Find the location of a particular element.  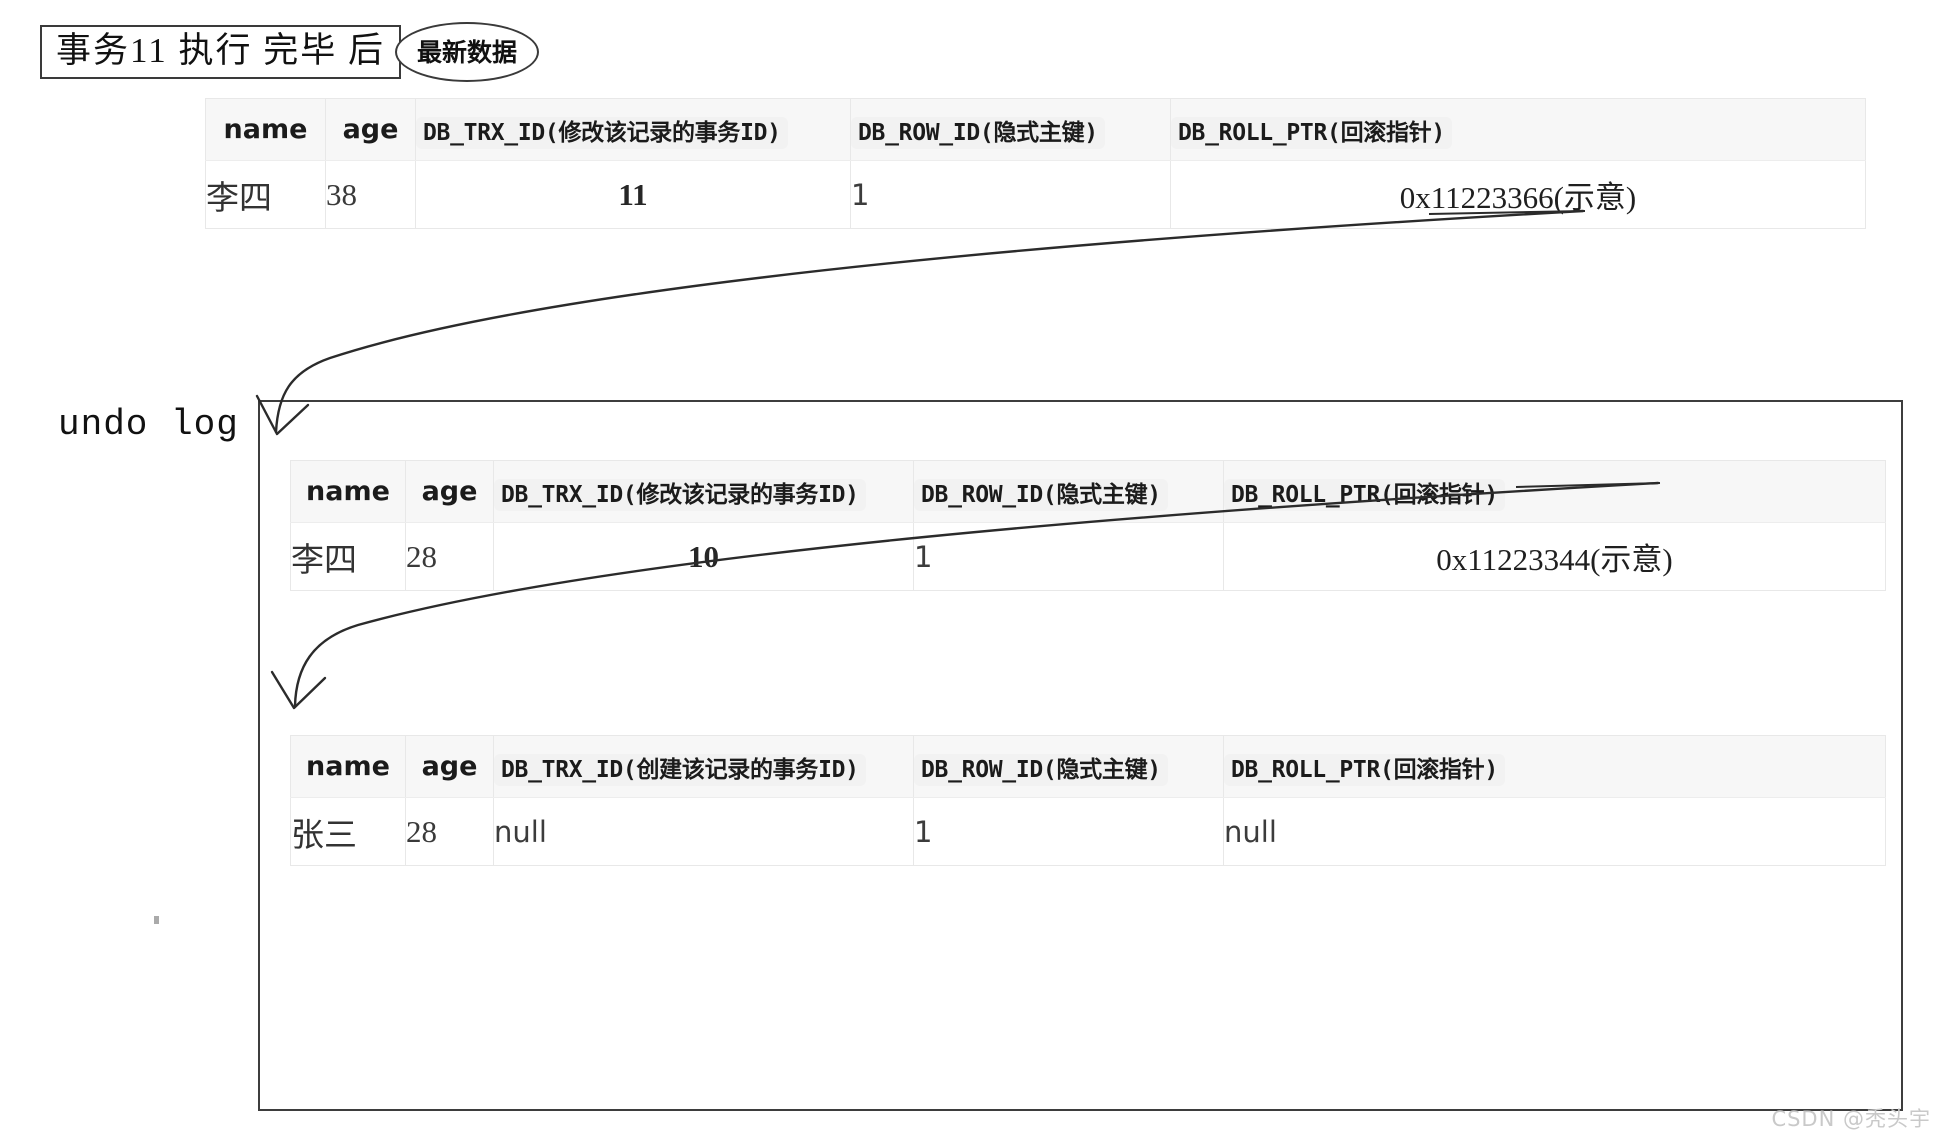

table-row: 李四 38 11 1 0x11223366(示意) is located at coordinates (1035, 194).